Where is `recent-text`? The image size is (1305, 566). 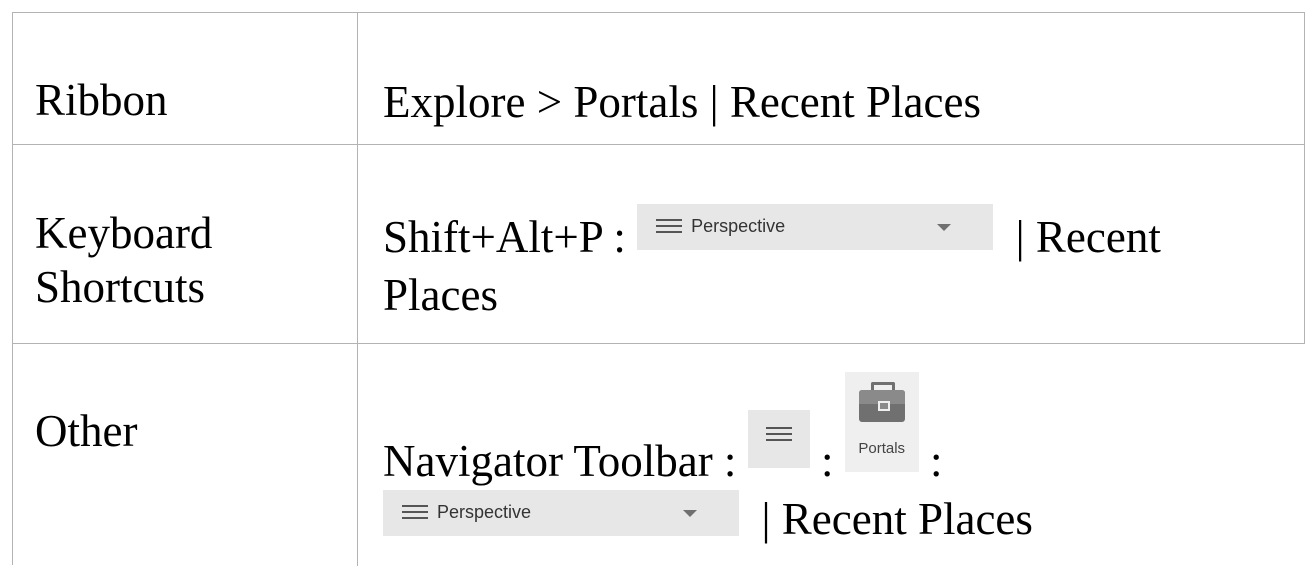
recent-text is located at coordinates (1004, 237).